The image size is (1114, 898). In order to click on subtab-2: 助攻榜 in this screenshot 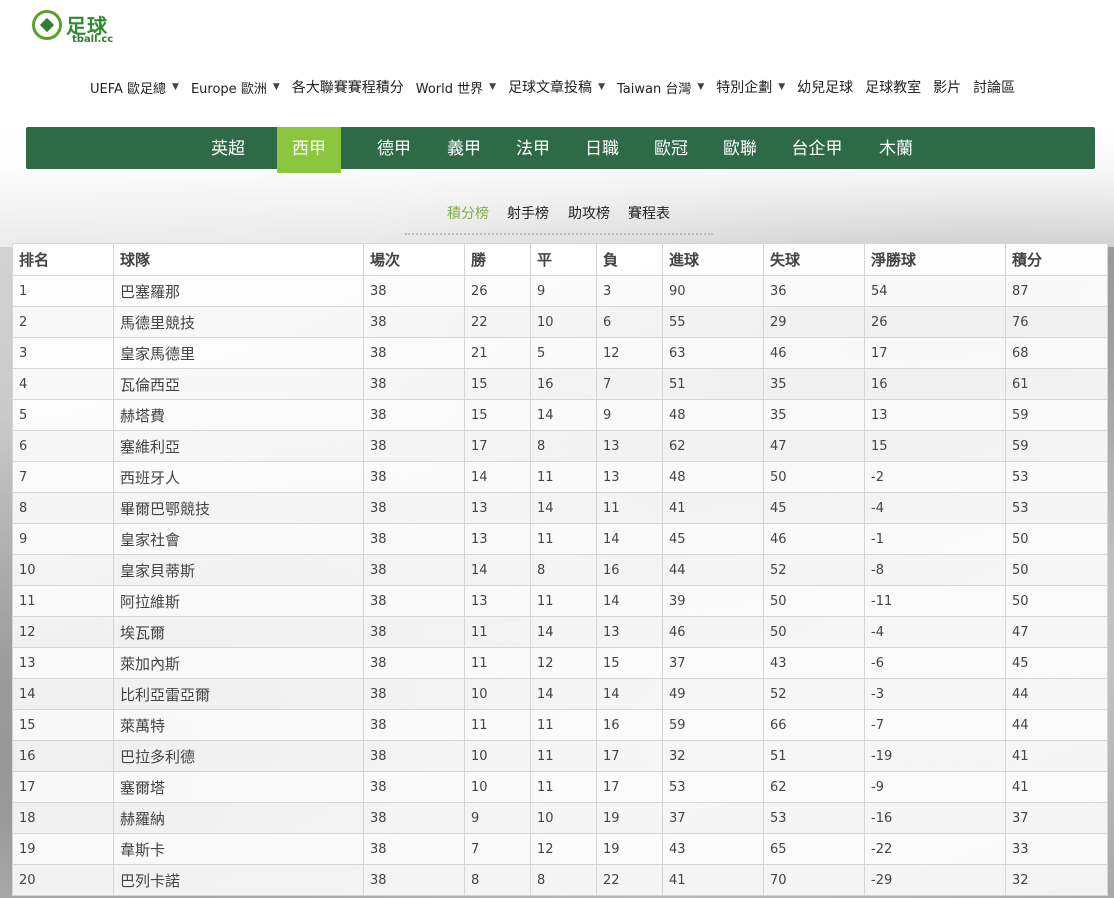, I will do `click(589, 213)`.